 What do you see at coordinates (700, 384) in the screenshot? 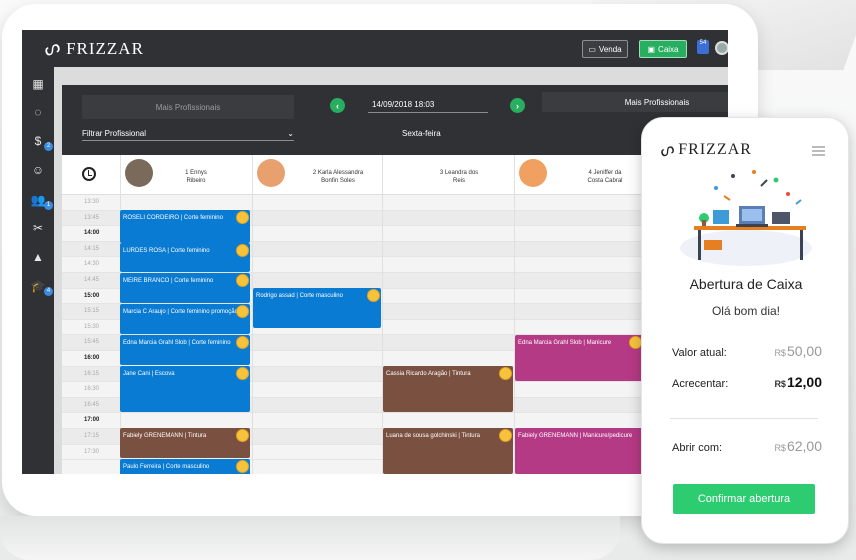
I see `acrescentar-label: Acrecentar:` at bounding box center [700, 384].